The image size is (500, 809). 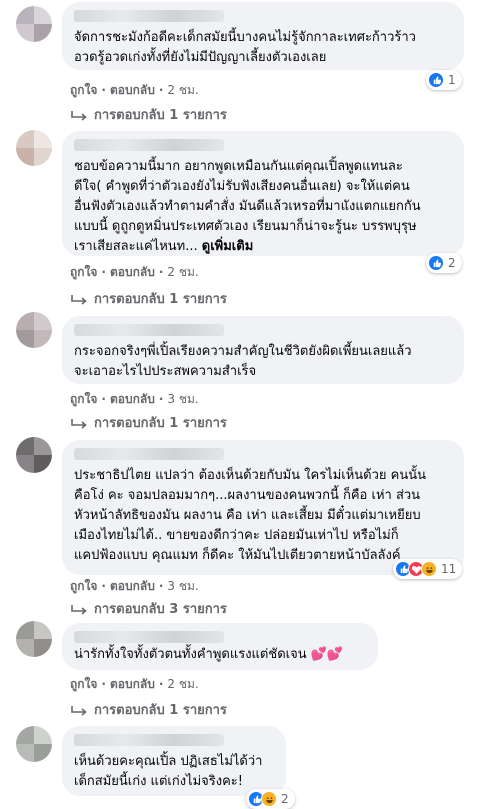 I want to click on two-hearts-emoji: 💕💕, so click(x=327, y=654).